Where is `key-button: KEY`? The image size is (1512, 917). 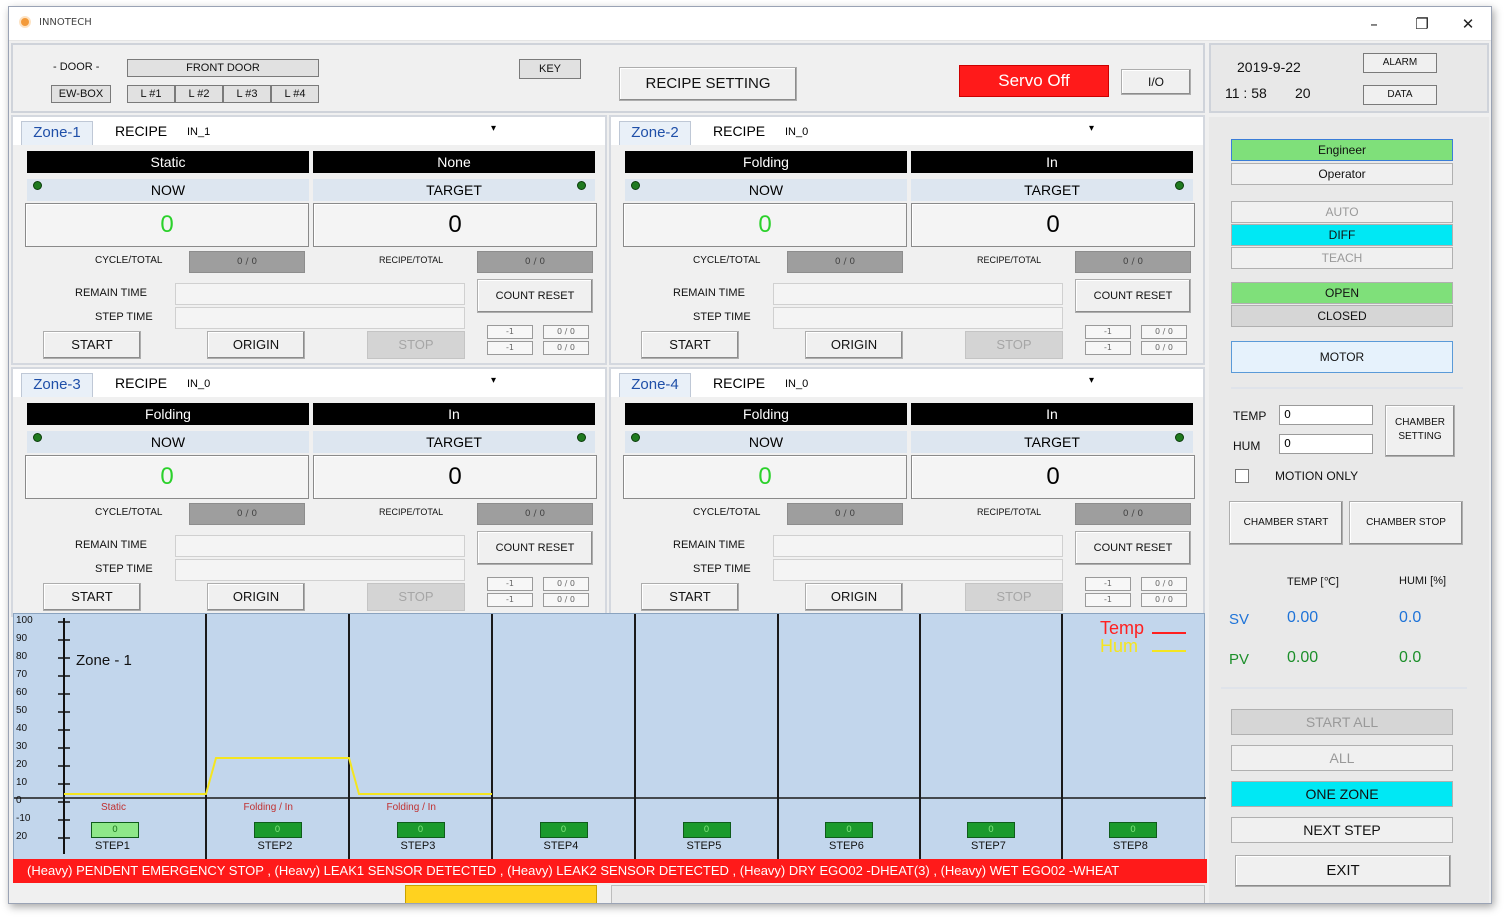
key-button: KEY is located at coordinates (550, 69).